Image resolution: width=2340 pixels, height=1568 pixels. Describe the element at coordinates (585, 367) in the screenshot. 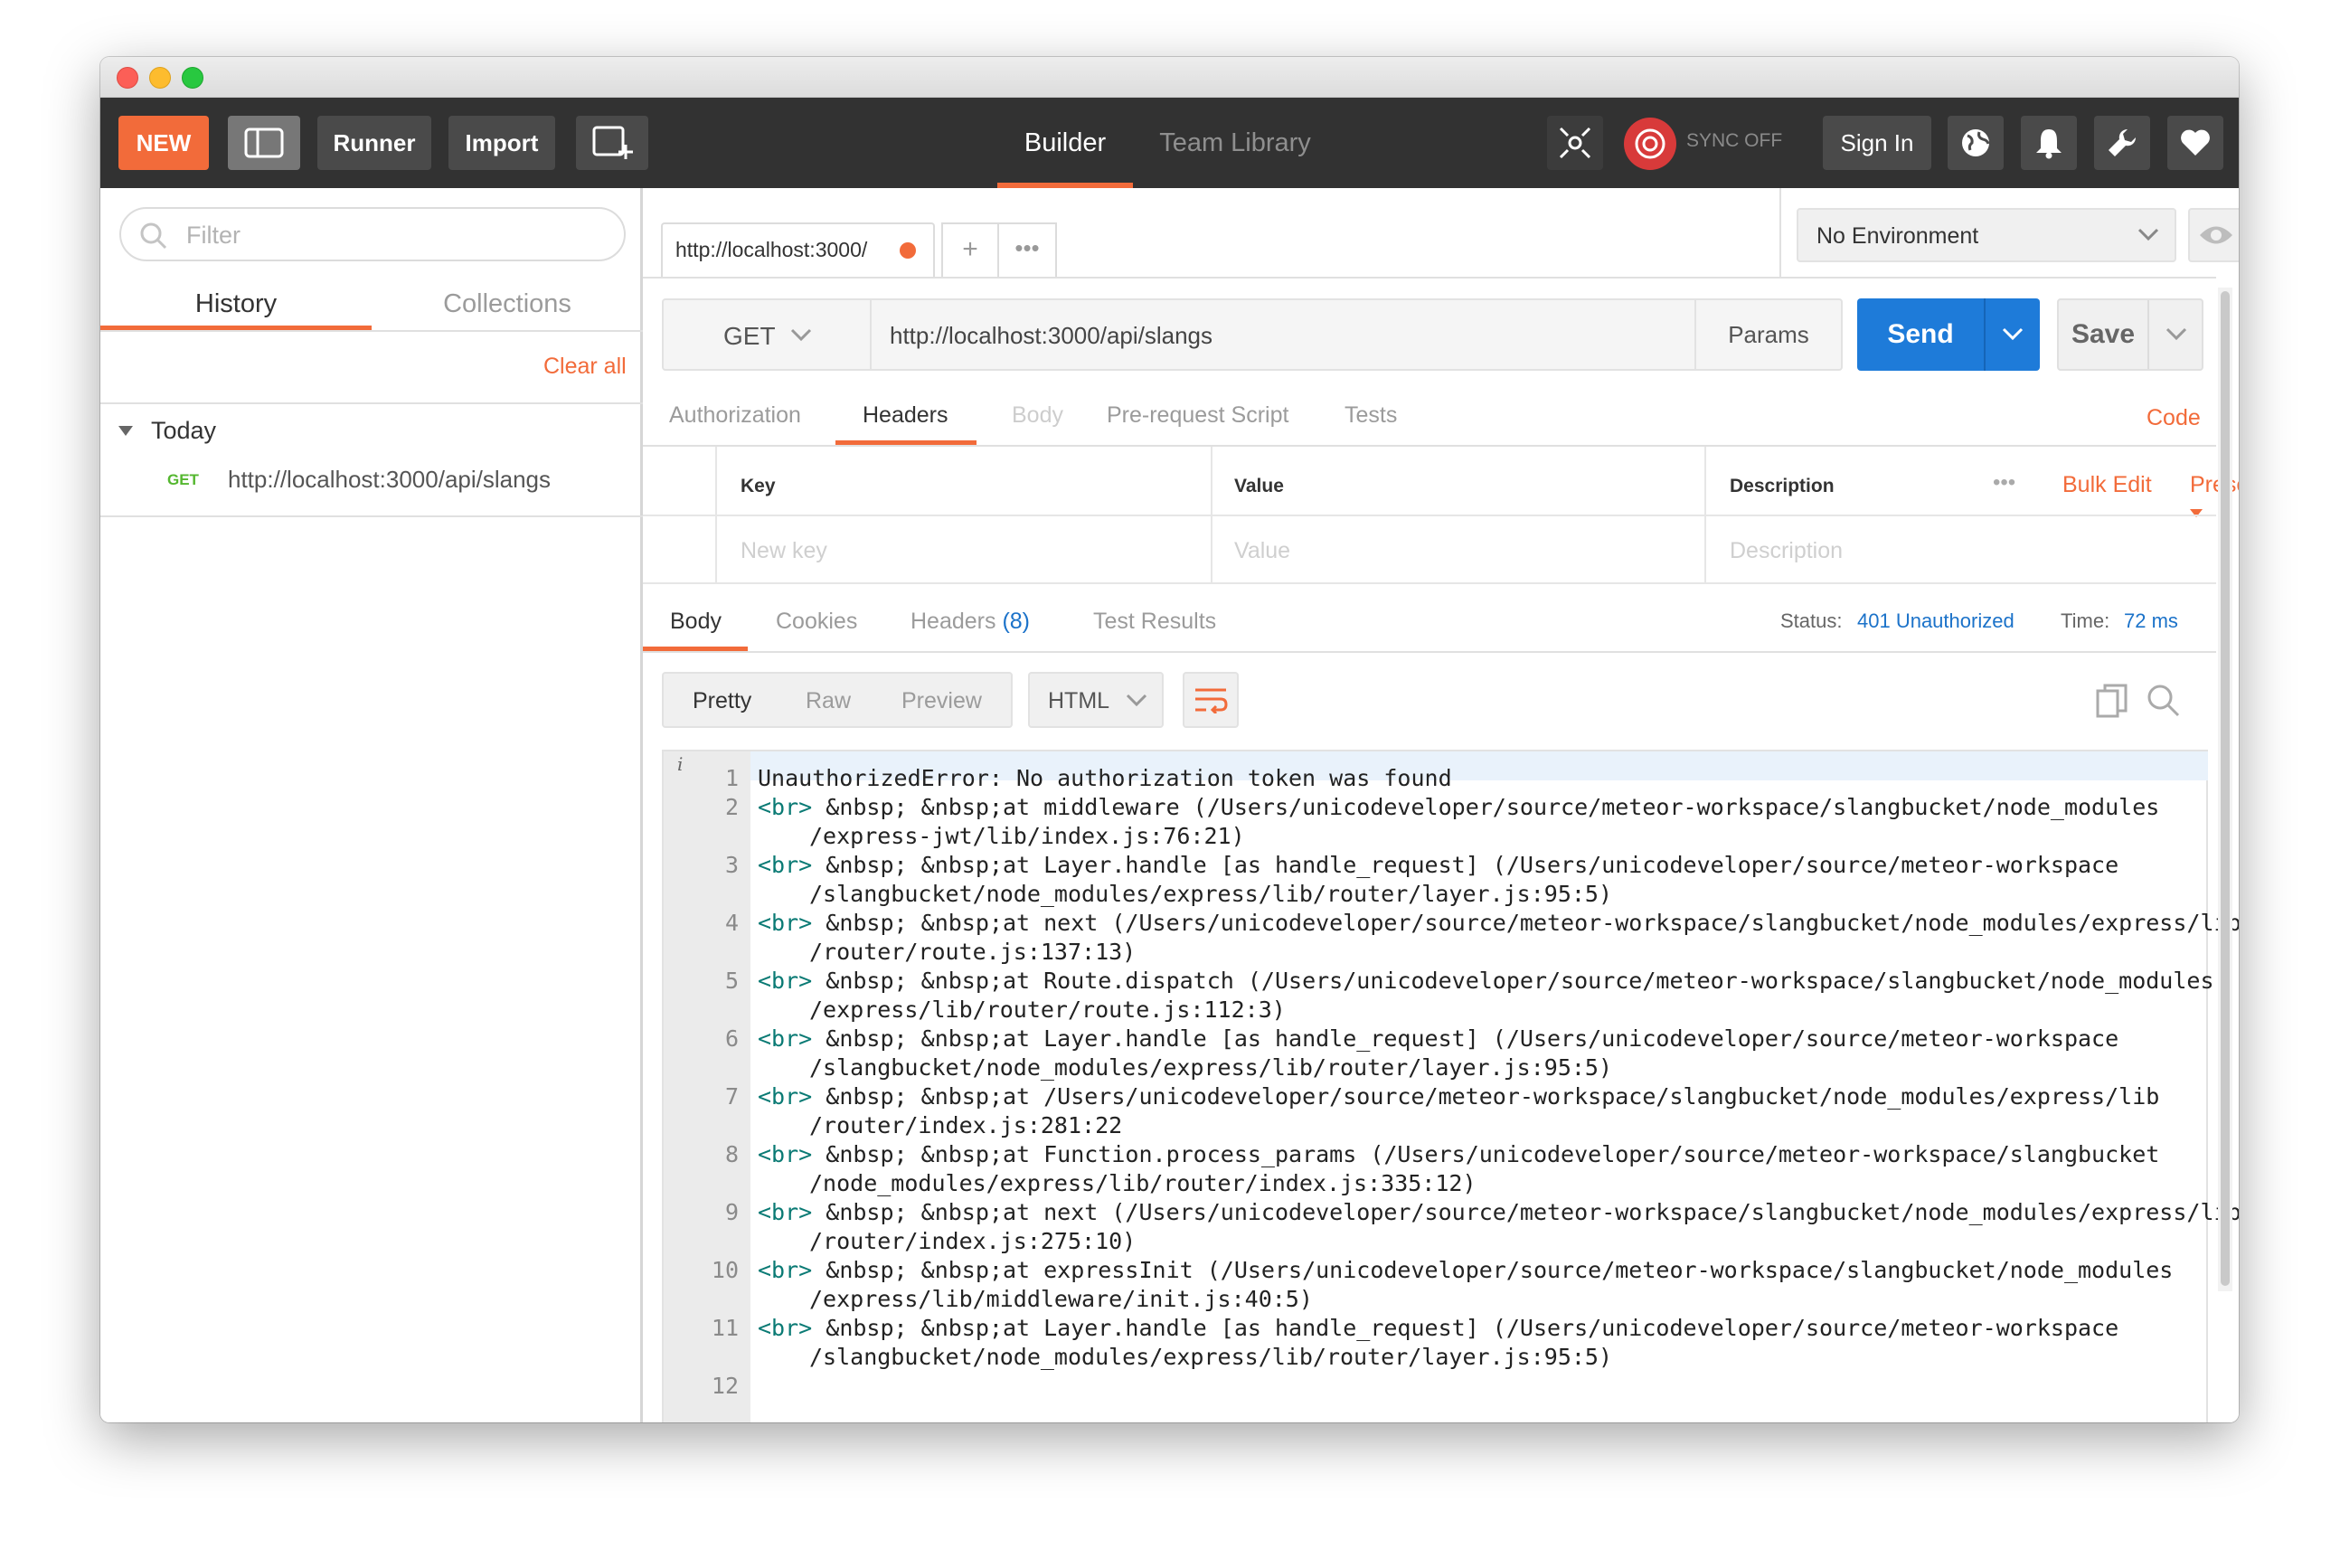

I see `clear-all-link: Clear all` at that location.